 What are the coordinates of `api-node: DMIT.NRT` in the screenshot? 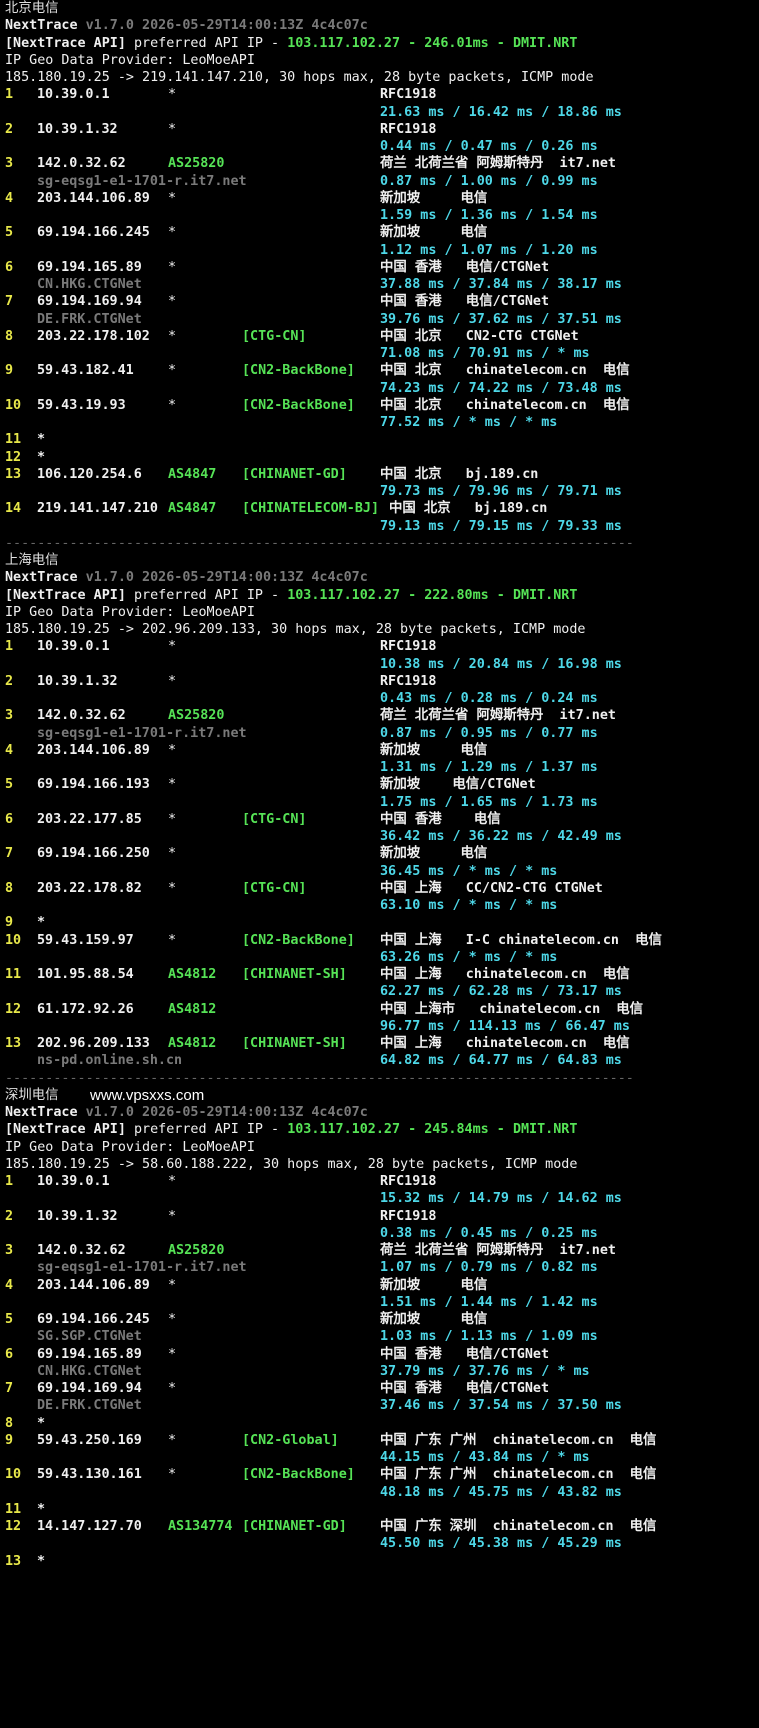 It's located at (545, 595).